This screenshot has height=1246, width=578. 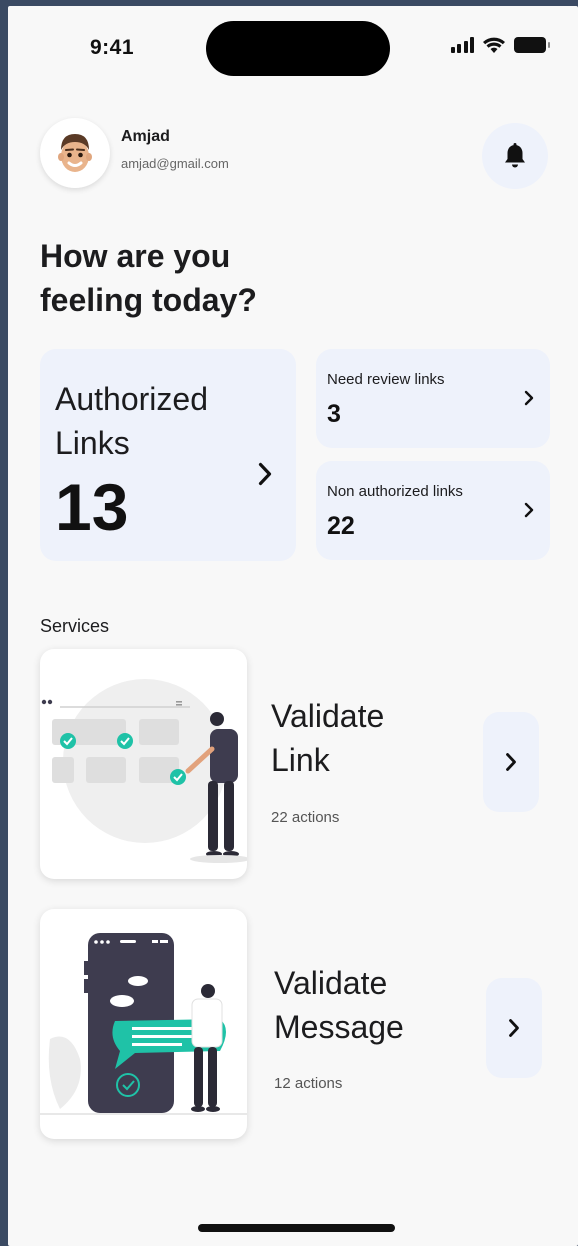 I want to click on wifi-icon, so click(x=494, y=45).